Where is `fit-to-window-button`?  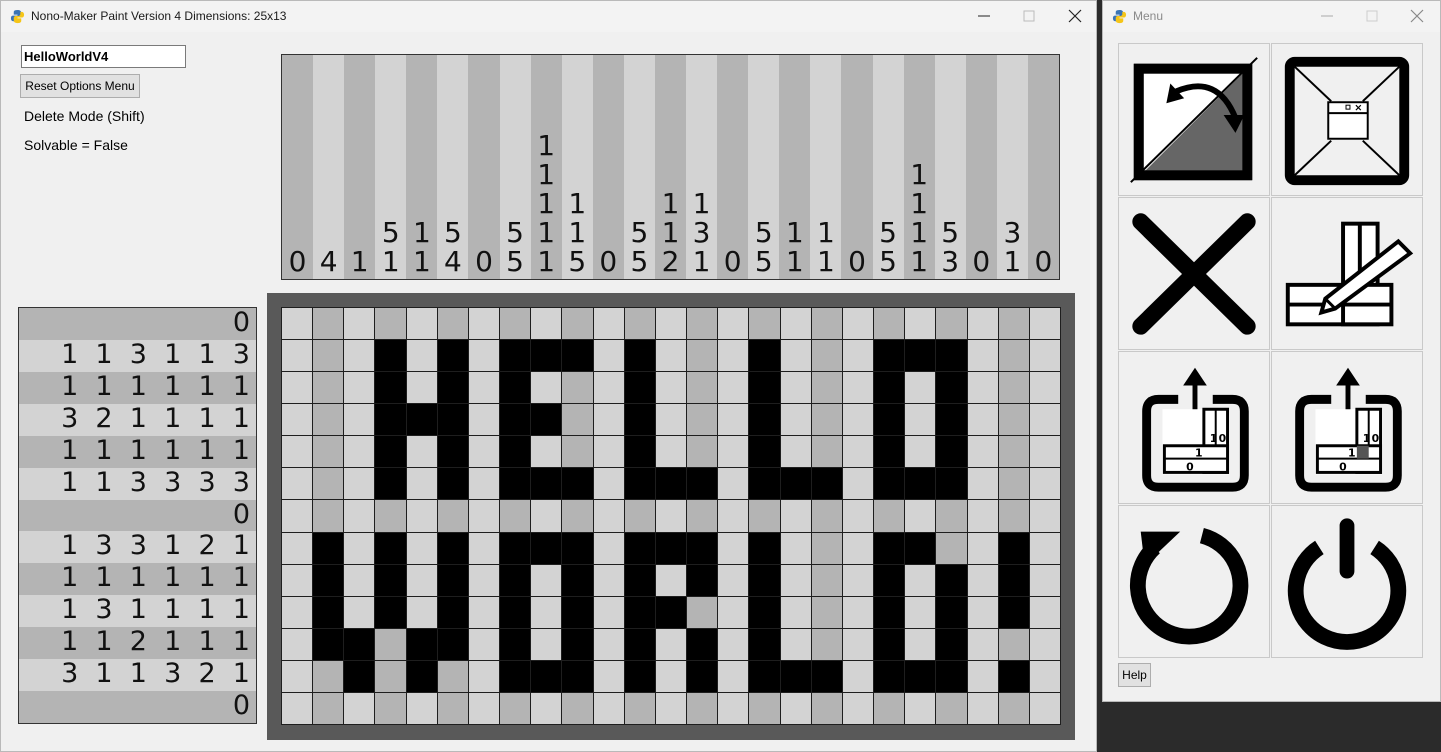 fit-to-window-button is located at coordinates (1347, 119).